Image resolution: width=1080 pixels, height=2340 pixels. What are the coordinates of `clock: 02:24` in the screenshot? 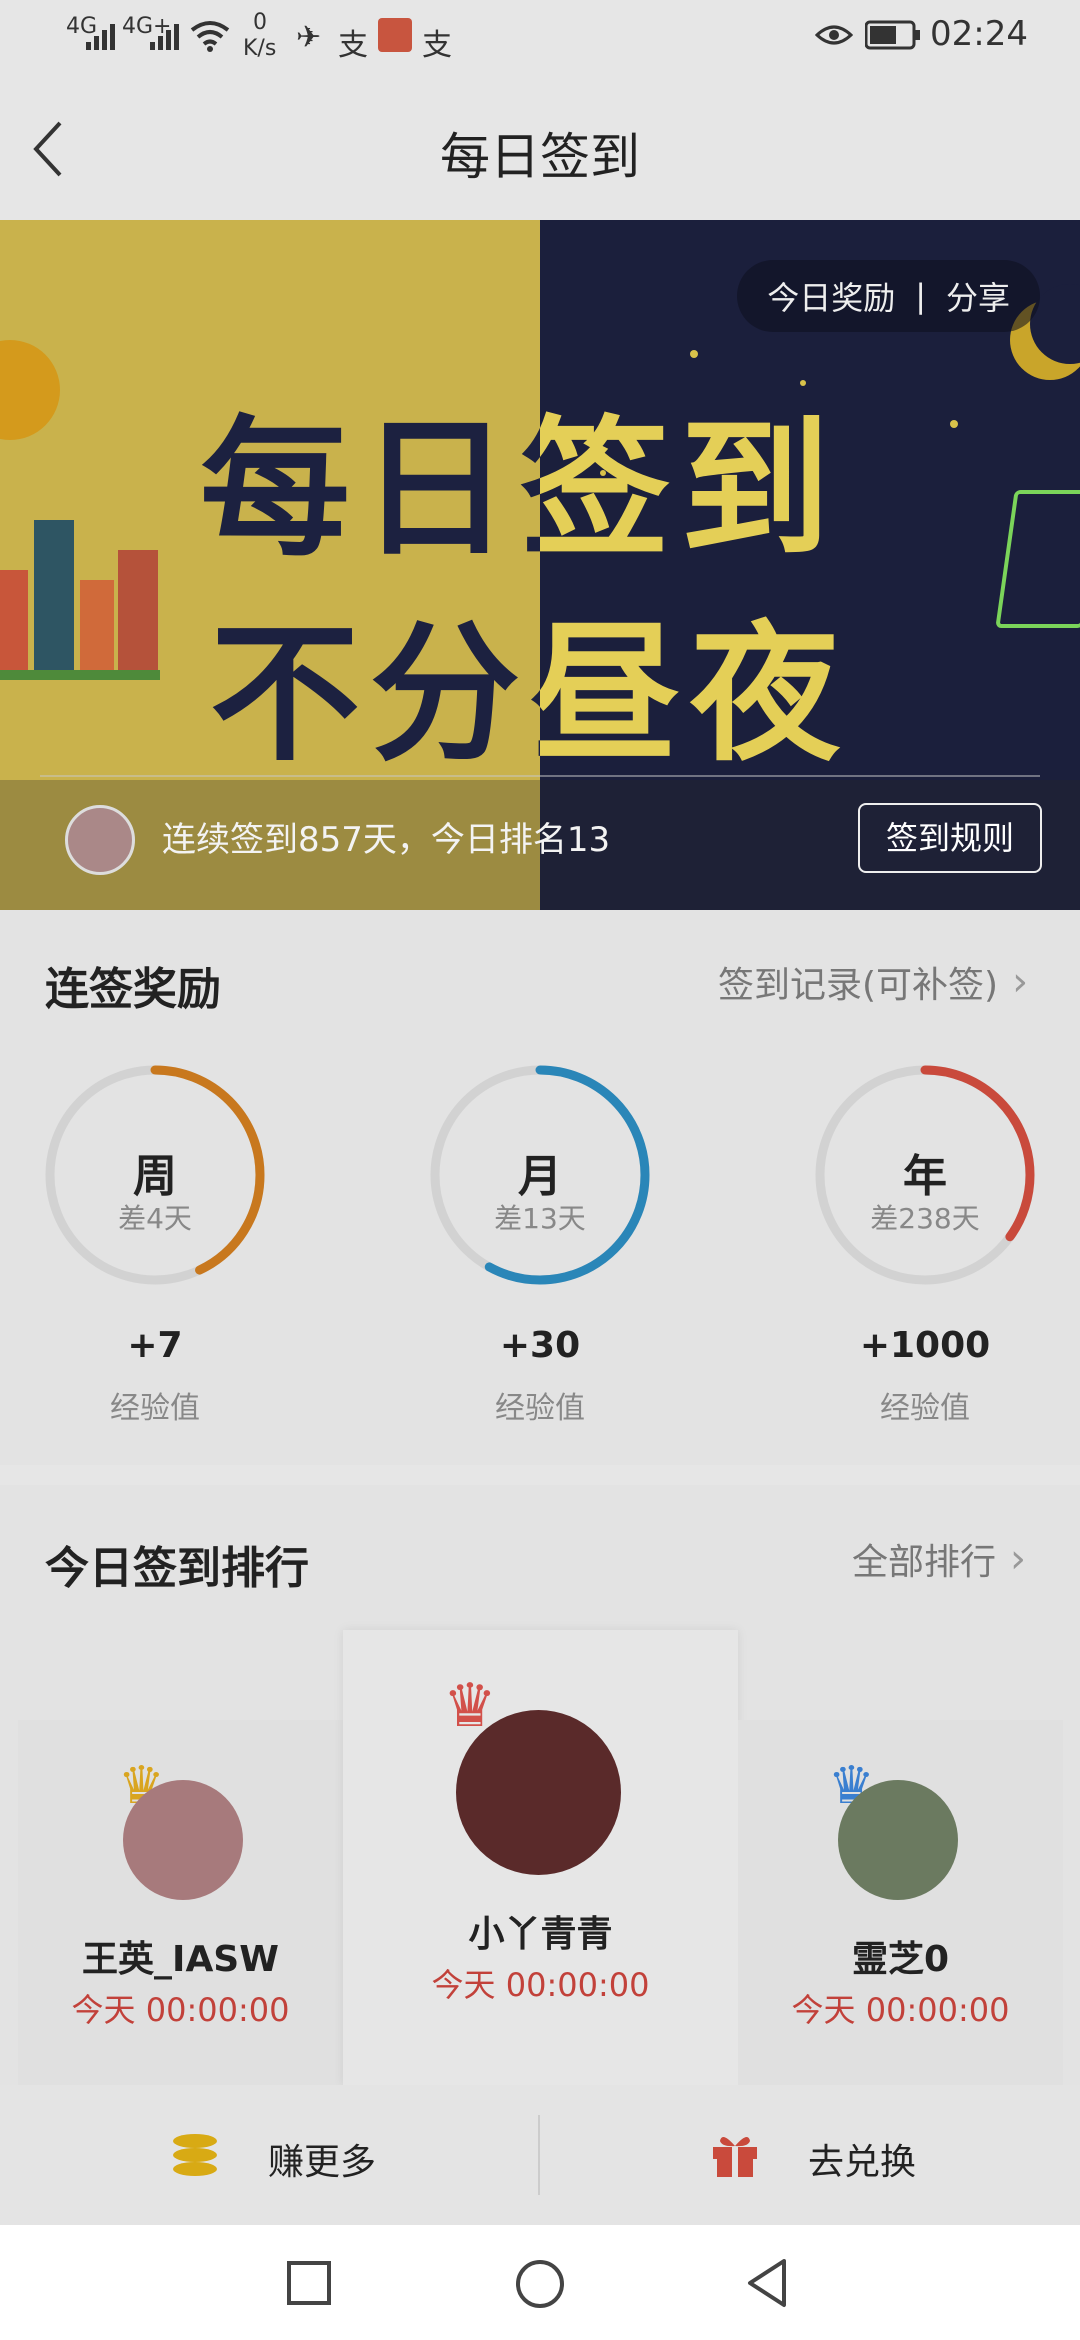 It's located at (979, 34).